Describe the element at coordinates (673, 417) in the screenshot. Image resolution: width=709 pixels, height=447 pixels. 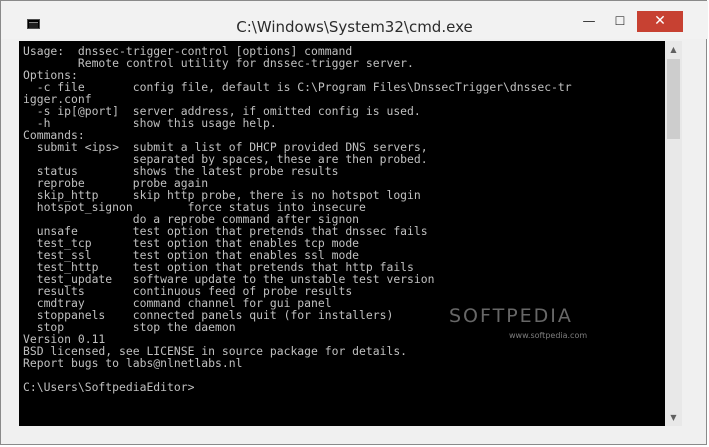
I see `scroll-down-arrow-icon: ▼` at that location.